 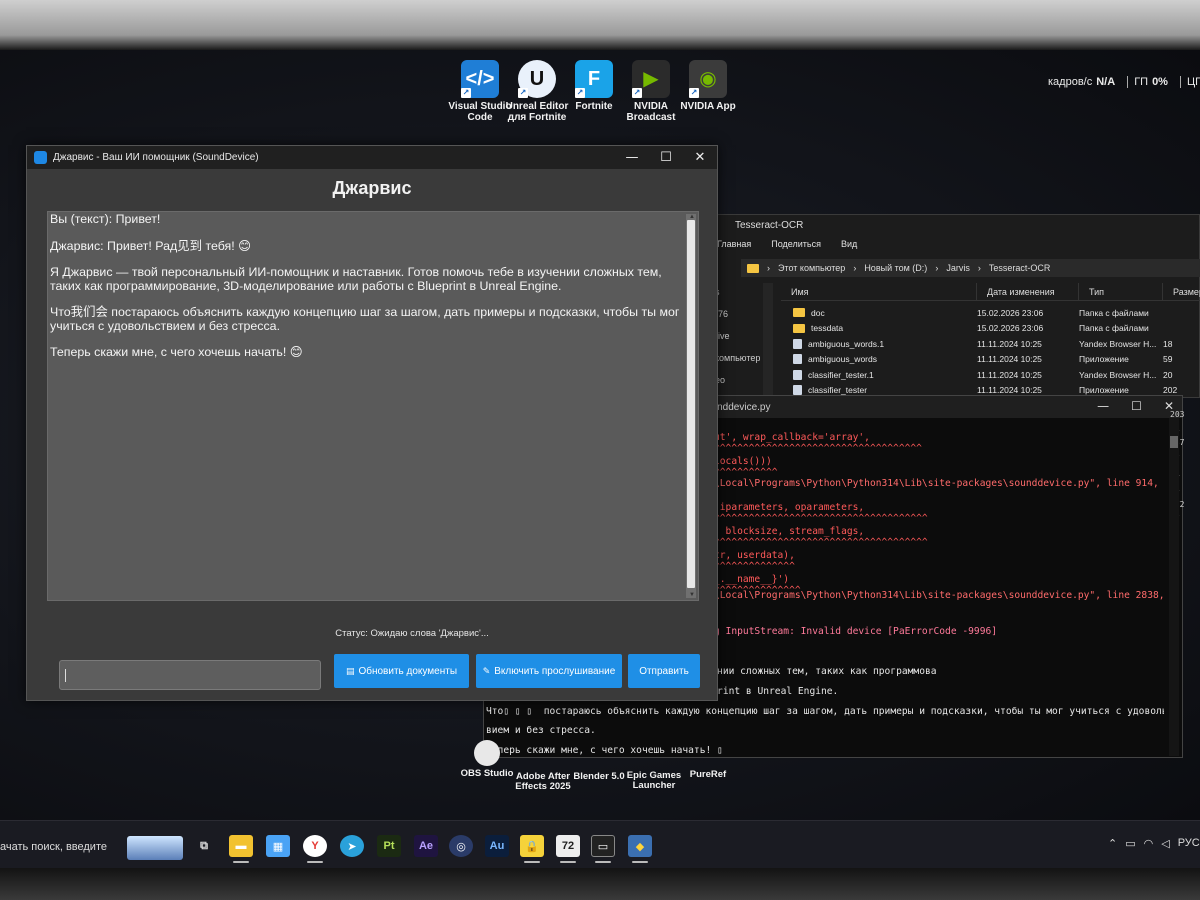 I want to click on monitor-bezel-bottom, so click(x=600, y=884).